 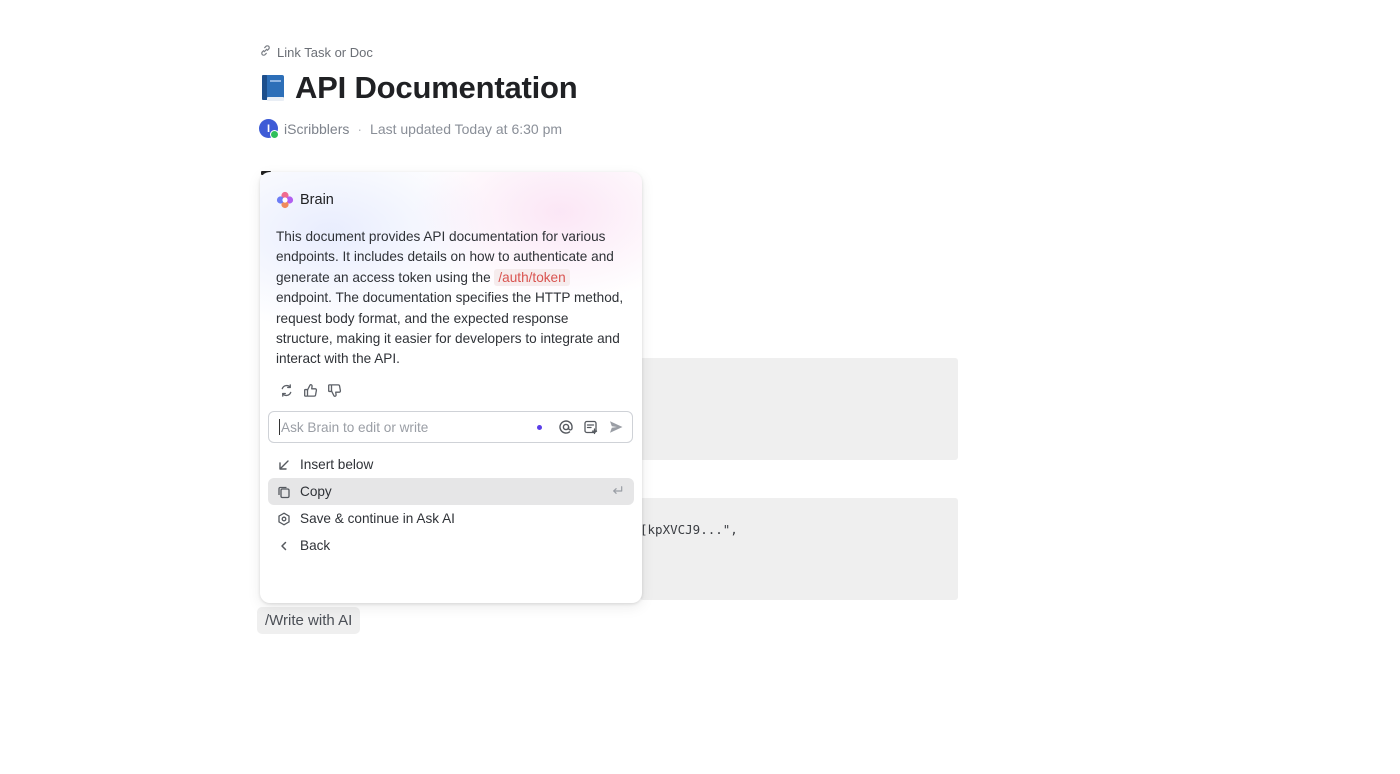 I want to click on thumbs-down-icon, so click(x=334, y=390).